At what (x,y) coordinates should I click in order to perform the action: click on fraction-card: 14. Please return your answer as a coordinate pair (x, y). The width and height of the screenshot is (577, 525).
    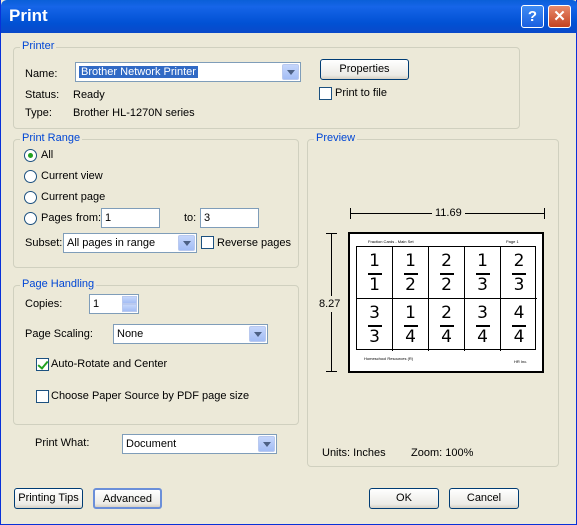
    Looking at the image, I should click on (411, 325).